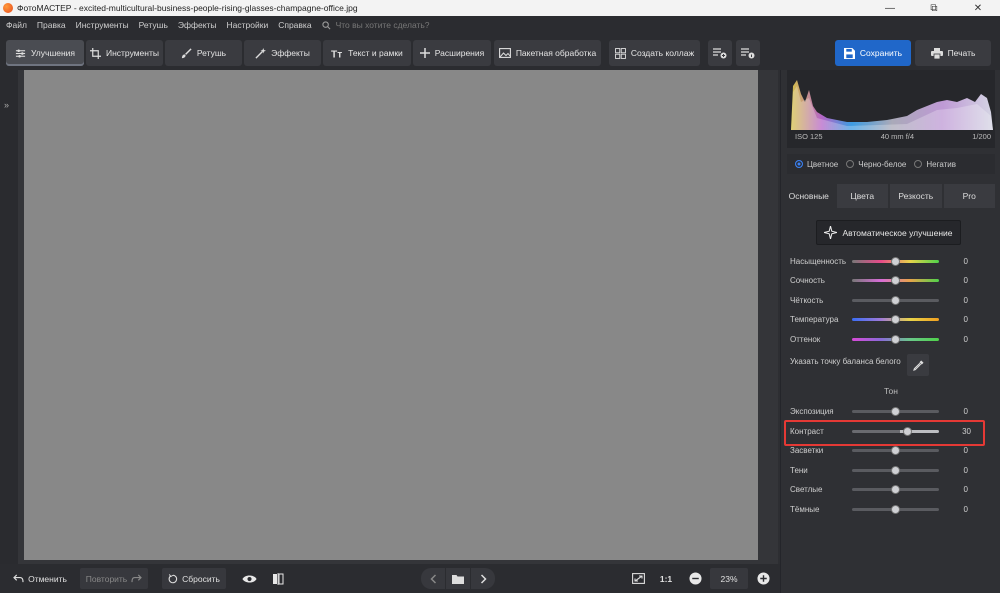 The width and height of the screenshot is (1000, 593). What do you see at coordinates (812, 411) in the screenshot?
I see `slider-label: Экспозиция` at bounding box center [812, 411].